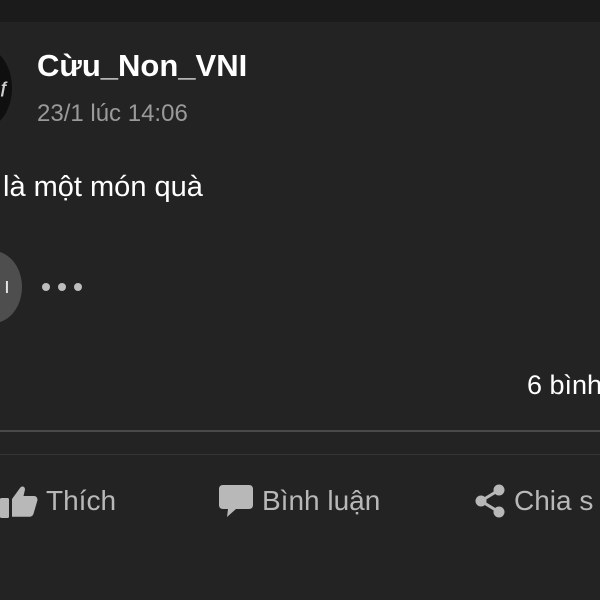  Describe the element at coordinates (300, 11) in the screenshot. I see `top-bar` at that location.